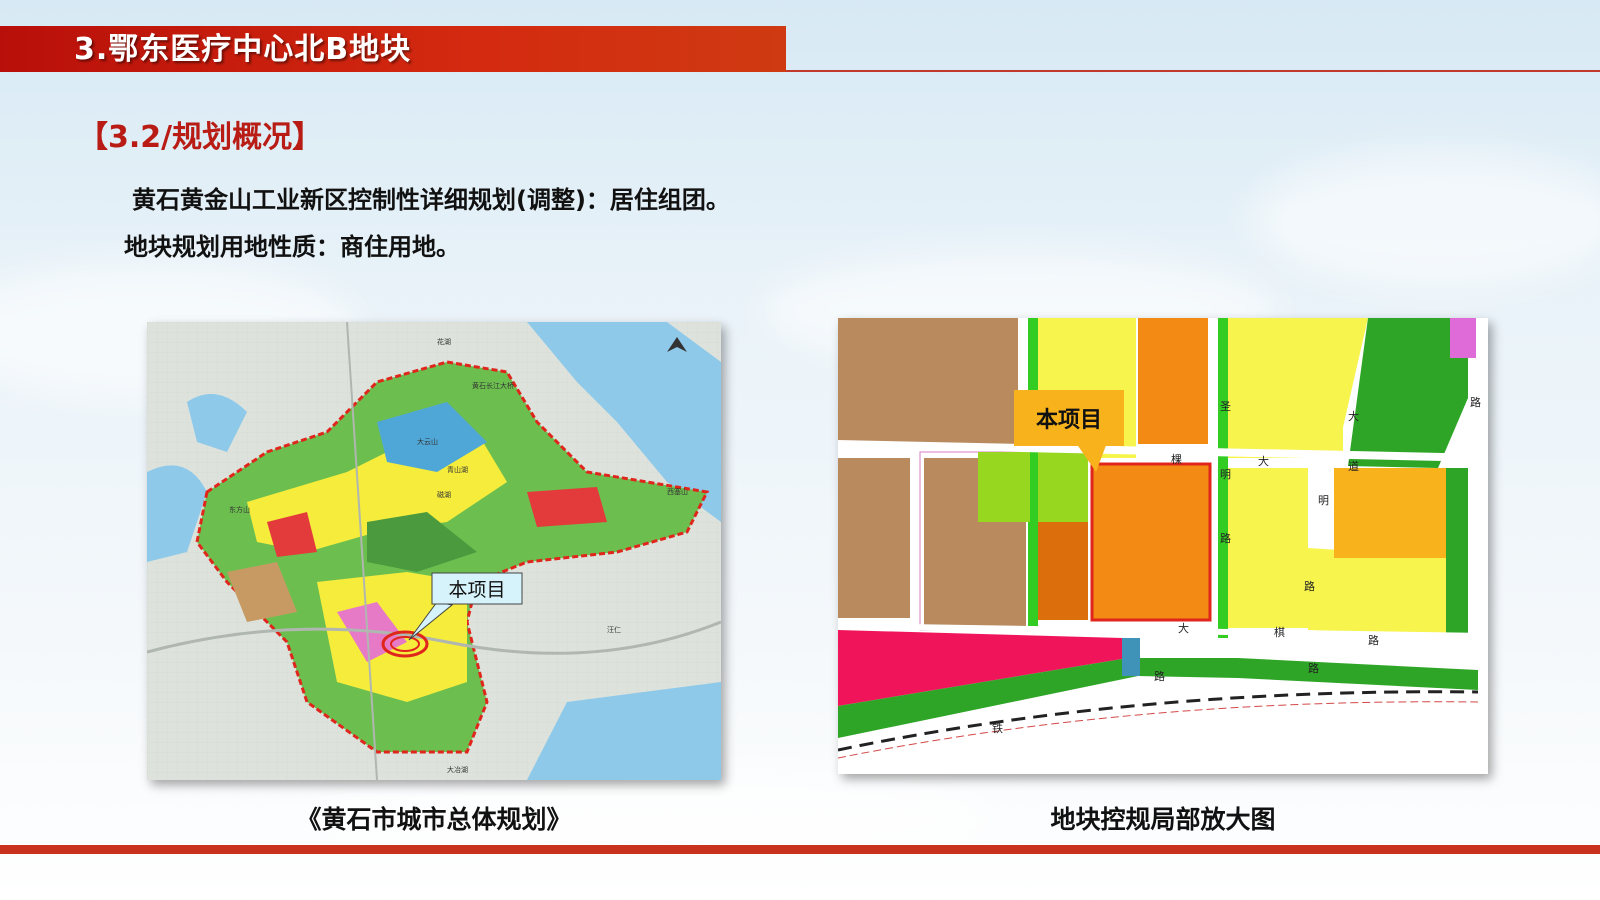 This screenshot has width=1600, height=900. What do you see at coordinates (1069, 420) in the screenshot?
I see `right-map-callout: 本项目` at bounding box center [1069, 420].